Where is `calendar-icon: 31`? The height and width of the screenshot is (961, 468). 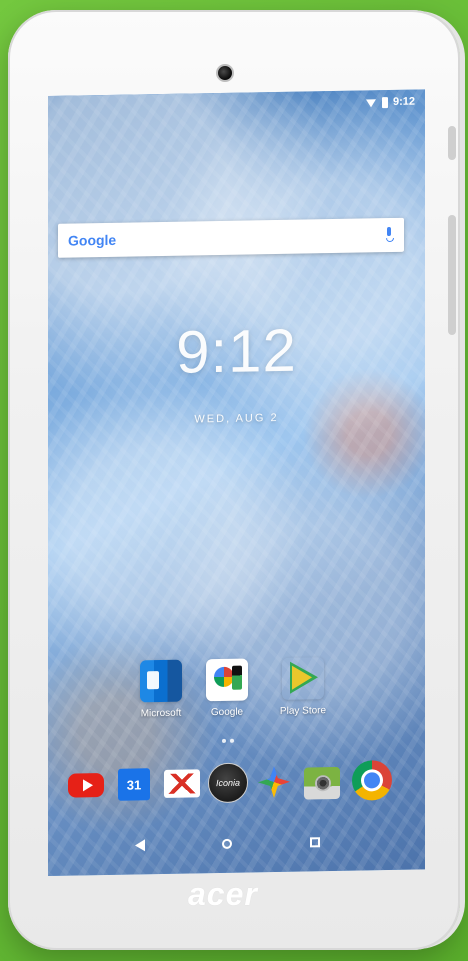
calendar-icon: 31 is located at coordinates (134, 784).